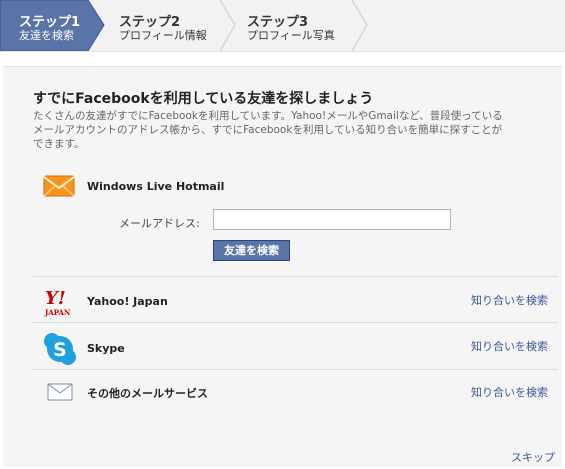 This screenshot has height=469, width=565. What do you see at coordinates (127, 301) in the screenshot?
I see `yahoo-japan-label: Yahoo! Japan` at bounding box center [127, 301].